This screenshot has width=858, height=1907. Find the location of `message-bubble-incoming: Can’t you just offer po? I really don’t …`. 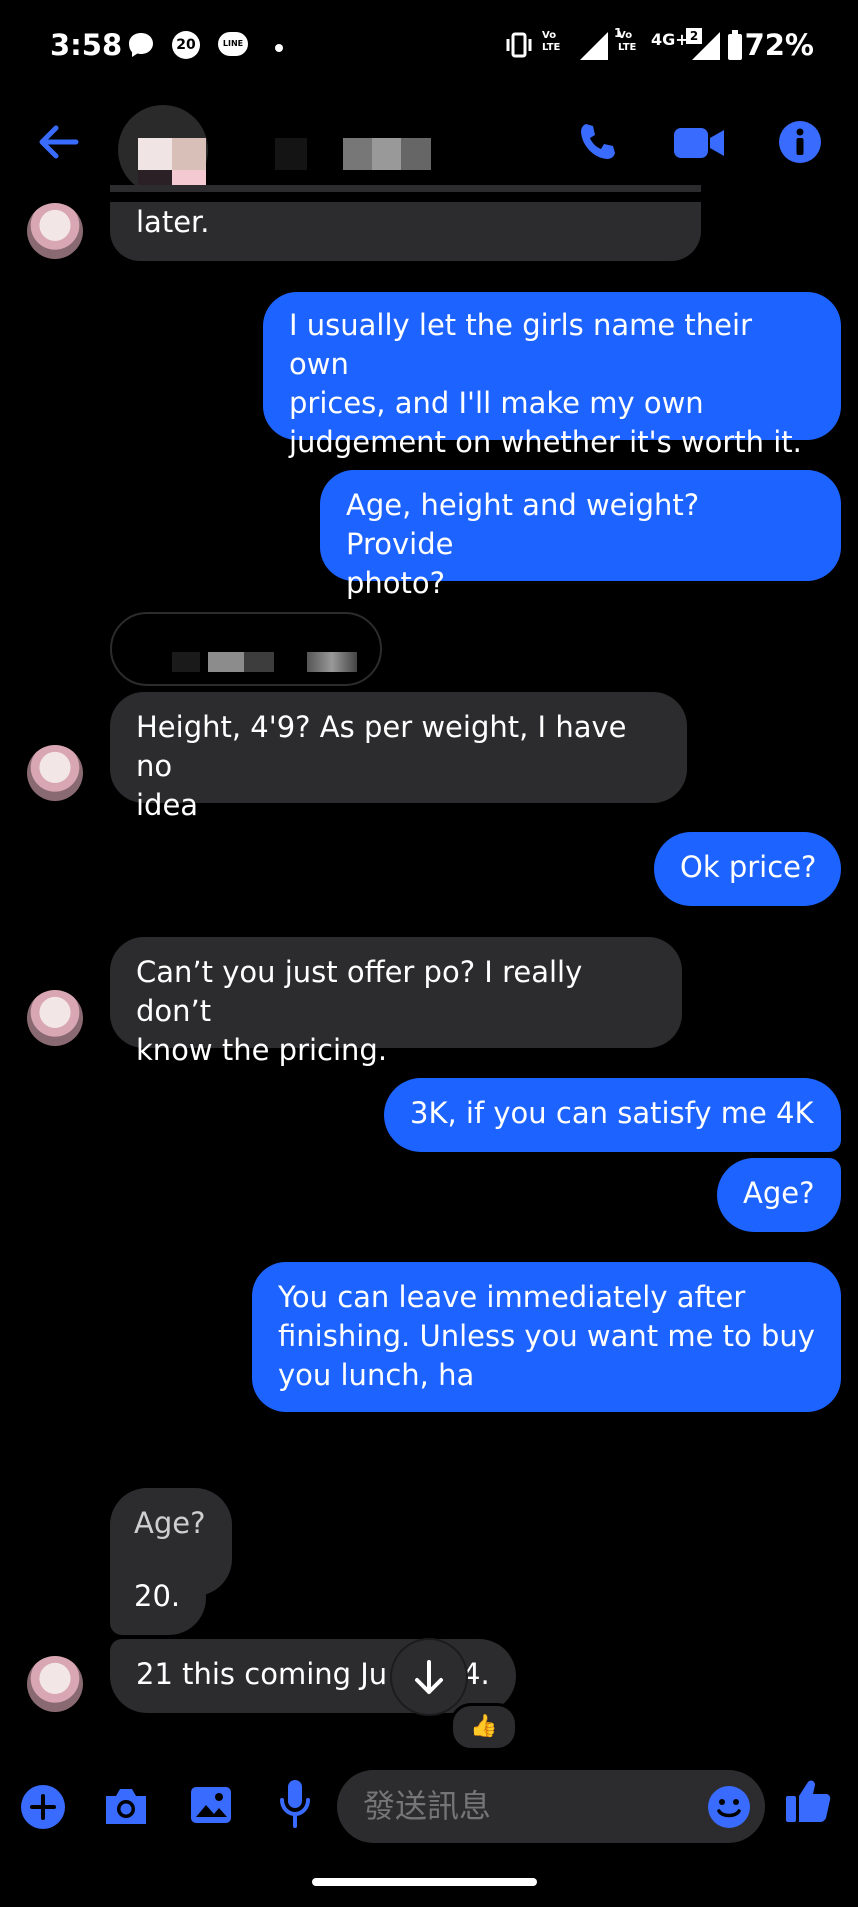

message-bubble-incoming: Can’t you just offer po? I really don’t … is located at coordinates (396, 1002).